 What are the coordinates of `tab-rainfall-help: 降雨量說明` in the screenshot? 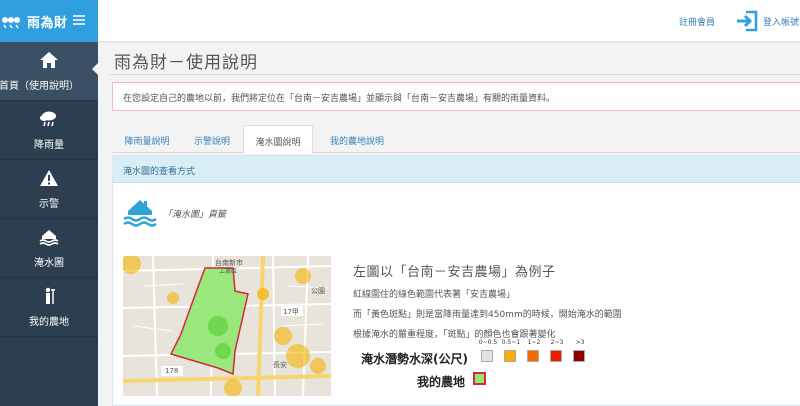 It's located at (147, 139).